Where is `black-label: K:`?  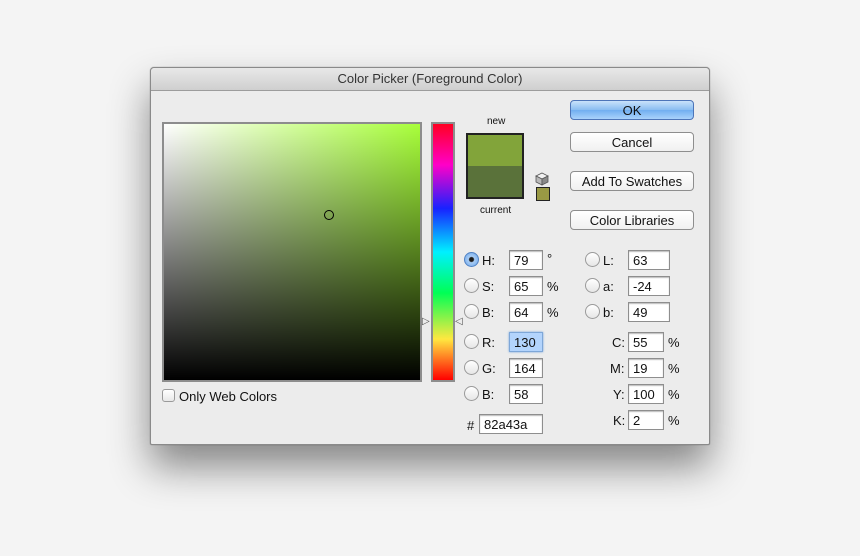
black-label: K: is located at coordinates (619, 420).